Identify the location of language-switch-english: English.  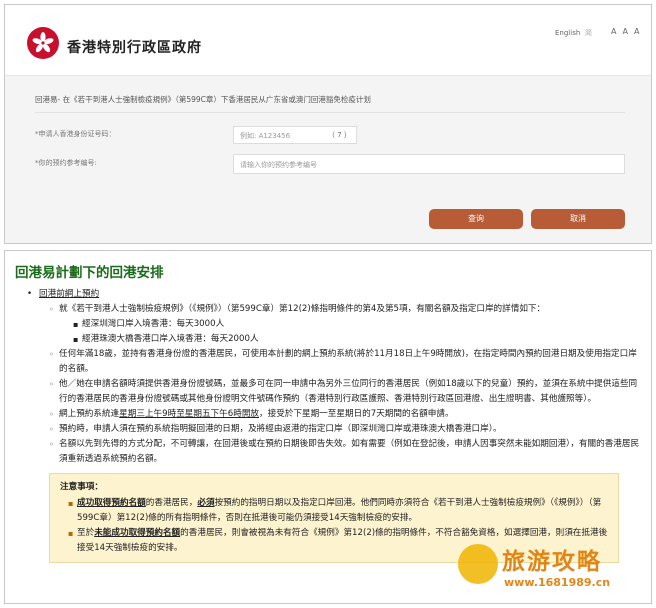
(567, 33).